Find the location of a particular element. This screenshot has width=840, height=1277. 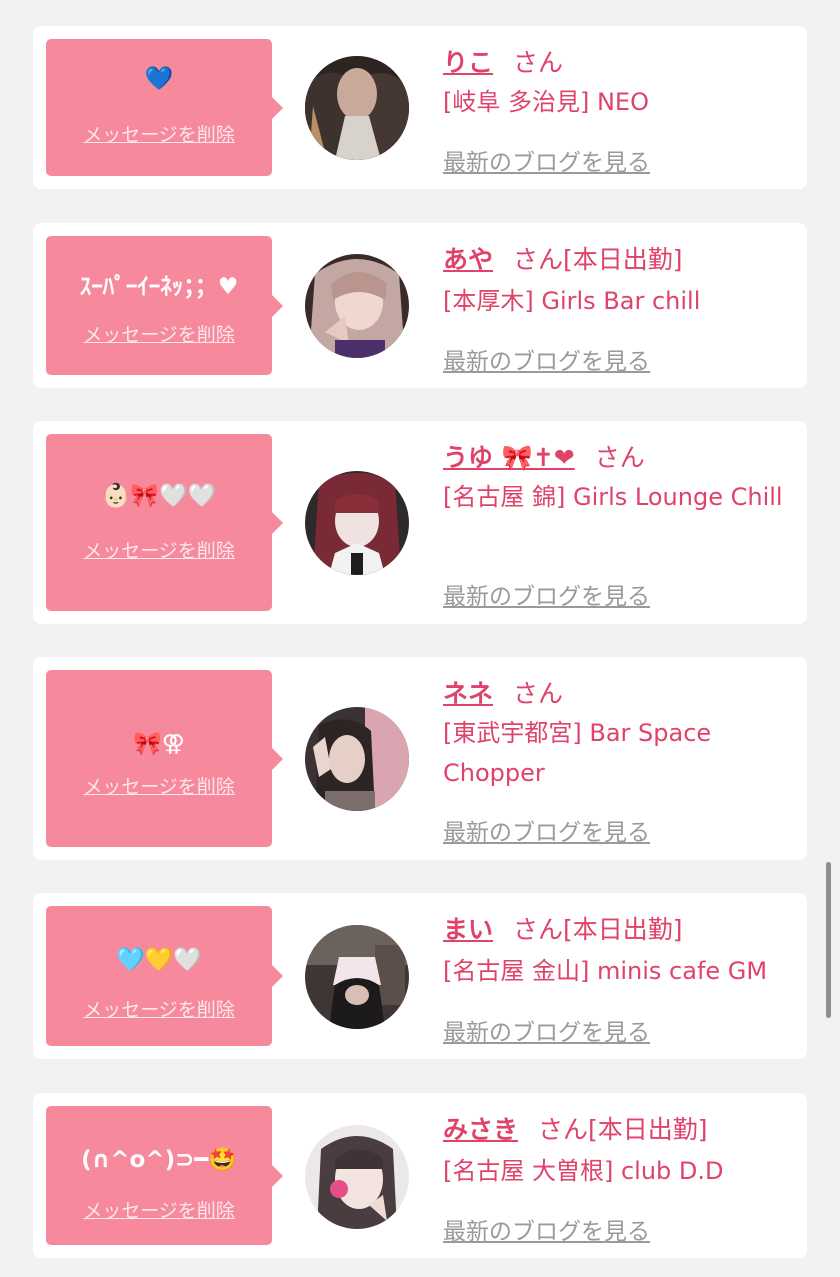

message-bubble: (∩^o^)⊃━🤩 メッセージを削除 is located at coordinates (164, 1175).